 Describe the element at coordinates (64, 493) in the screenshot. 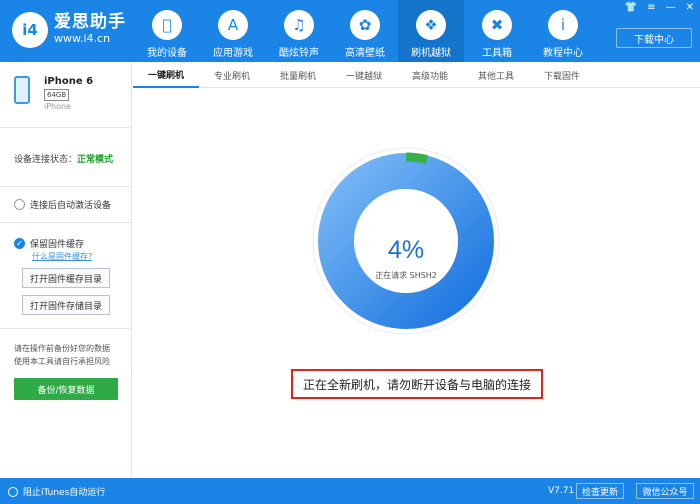

I see `itunes-toggle-label: 阻止iTunes自动运行` at that location.